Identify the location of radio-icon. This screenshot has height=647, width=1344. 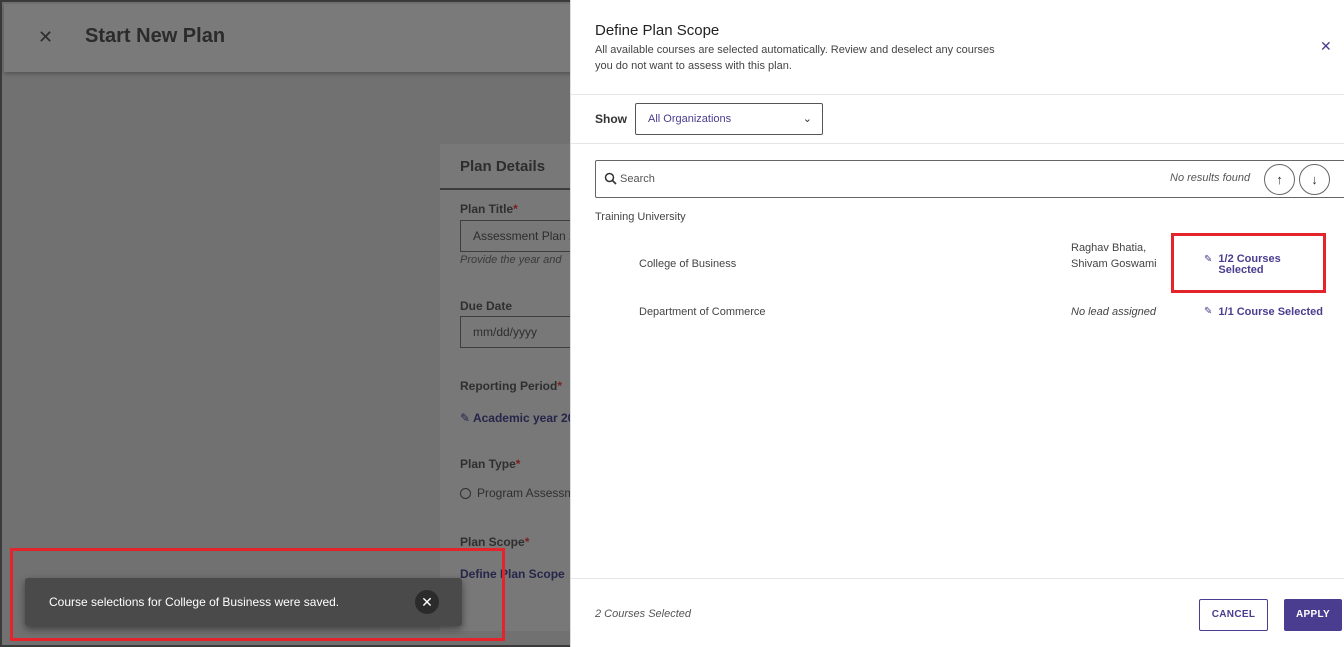
(465, 493).